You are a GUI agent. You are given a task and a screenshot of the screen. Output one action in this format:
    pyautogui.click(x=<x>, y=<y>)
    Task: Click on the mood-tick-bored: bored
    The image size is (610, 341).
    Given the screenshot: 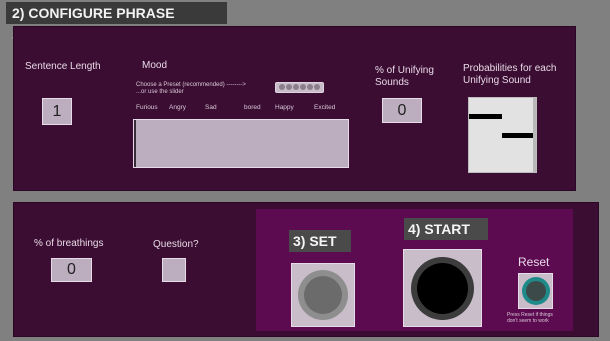 What is the action you would take?
    pyautogui.click(x=252, y=107)
    